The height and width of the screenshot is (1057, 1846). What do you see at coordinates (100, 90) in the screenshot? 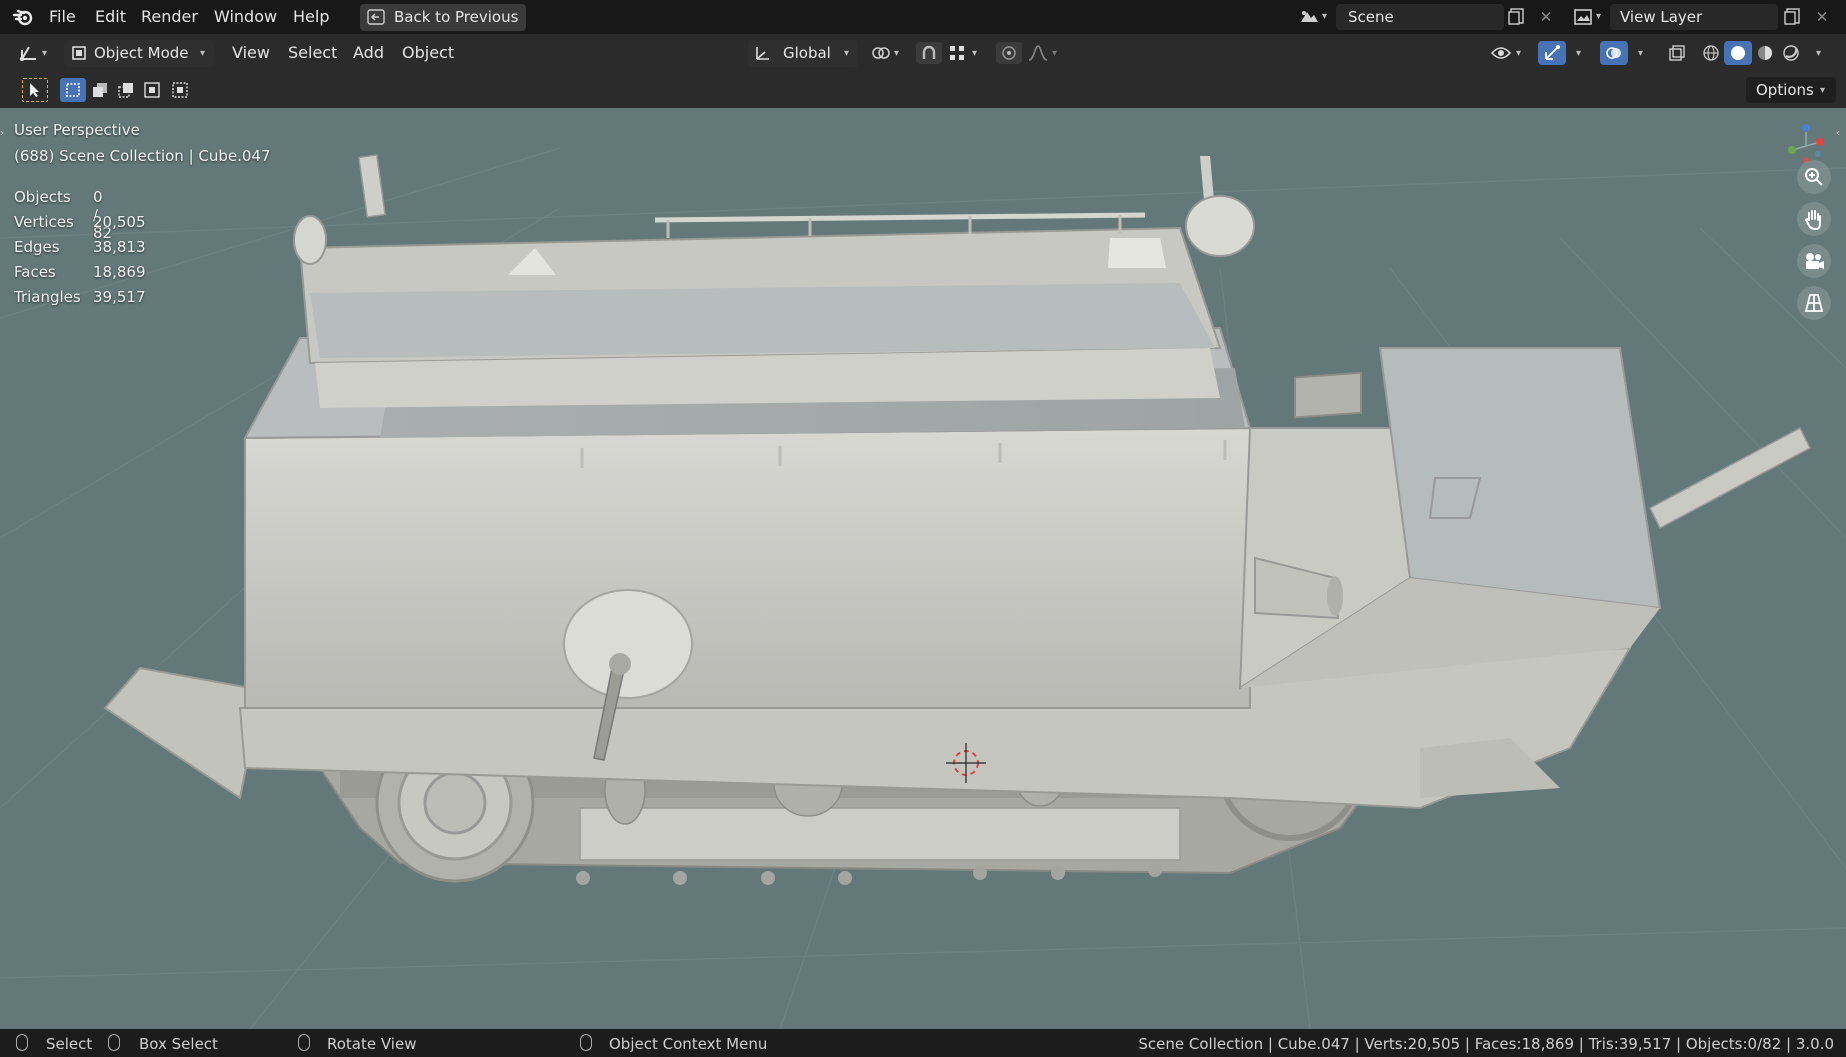
I see `select-box-extend-icon` at bounding box center [100, 90].